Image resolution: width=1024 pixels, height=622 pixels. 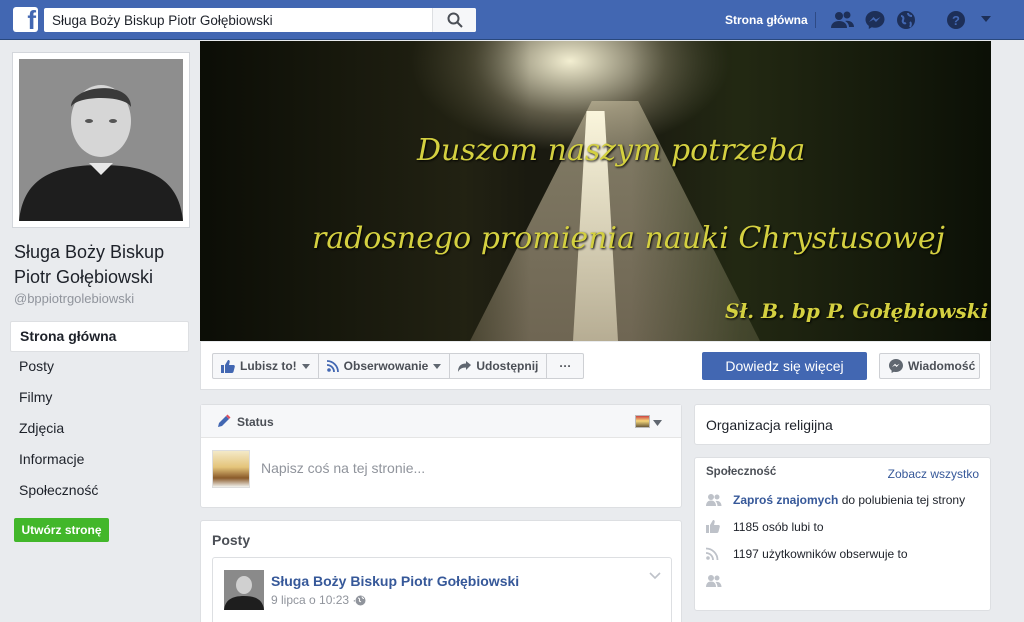 What do you see at coordinates (395, 581) in the screenshot?
I see `post-author-link: Sługa Boży Biskup Piotr Gołębiowski` at bounding box center [395, 581].